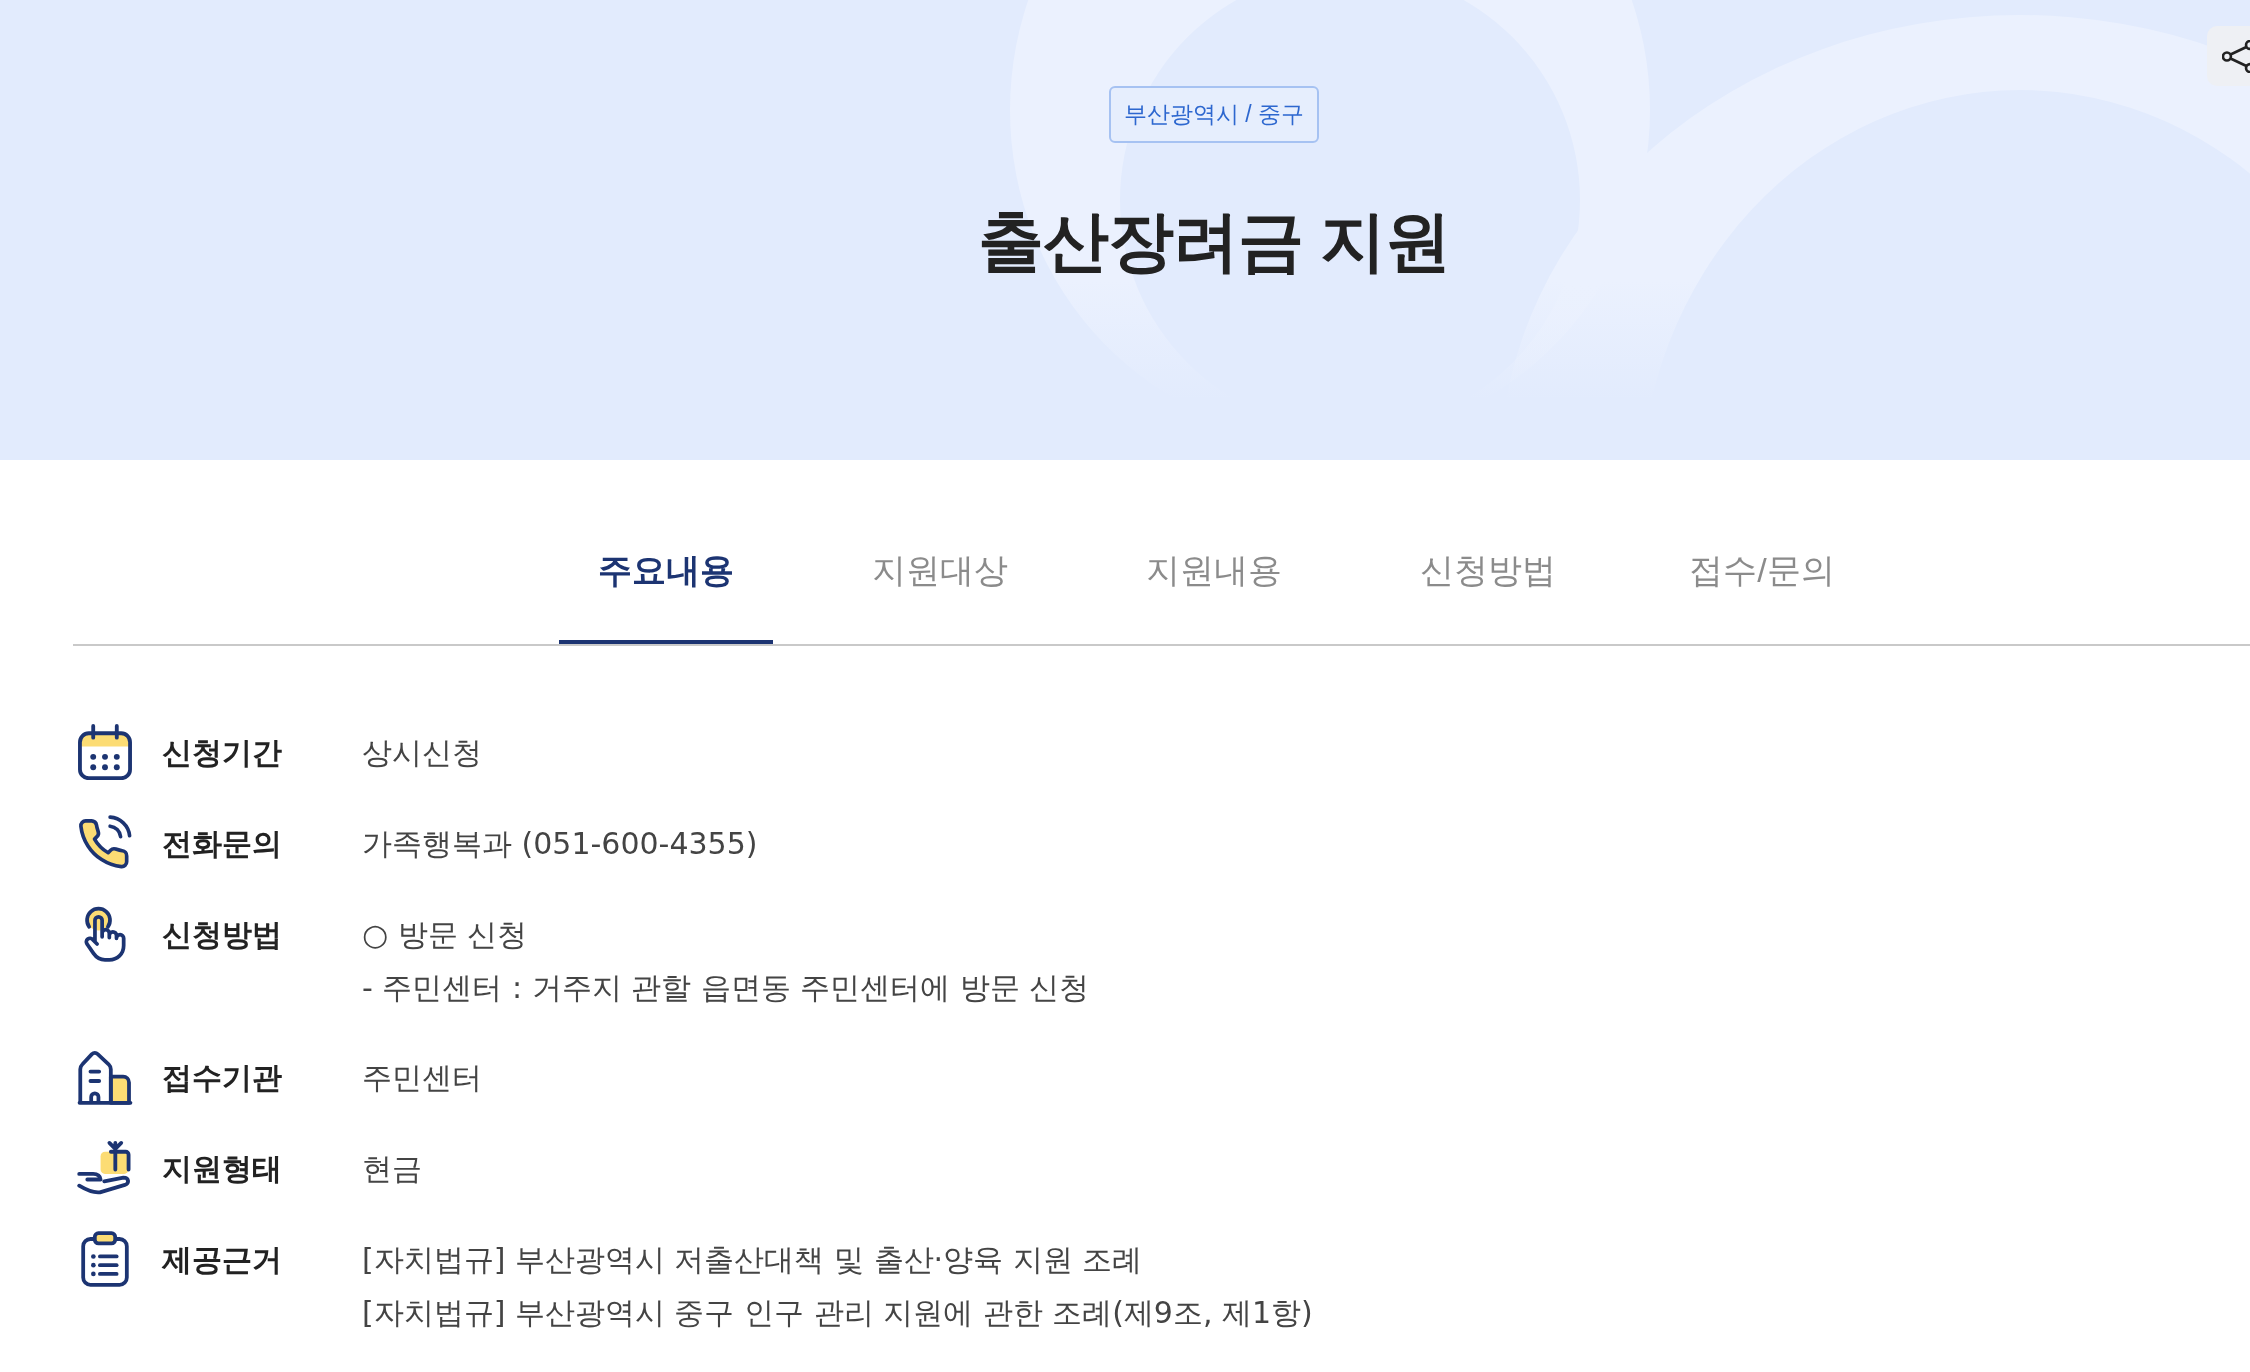 This screenshot has height=1372, width=2250. What do you see at coordinates (445, 935) in the screenshot?
I see `detail-text: ○ 방문 신청` at bounding box center [445, 935].